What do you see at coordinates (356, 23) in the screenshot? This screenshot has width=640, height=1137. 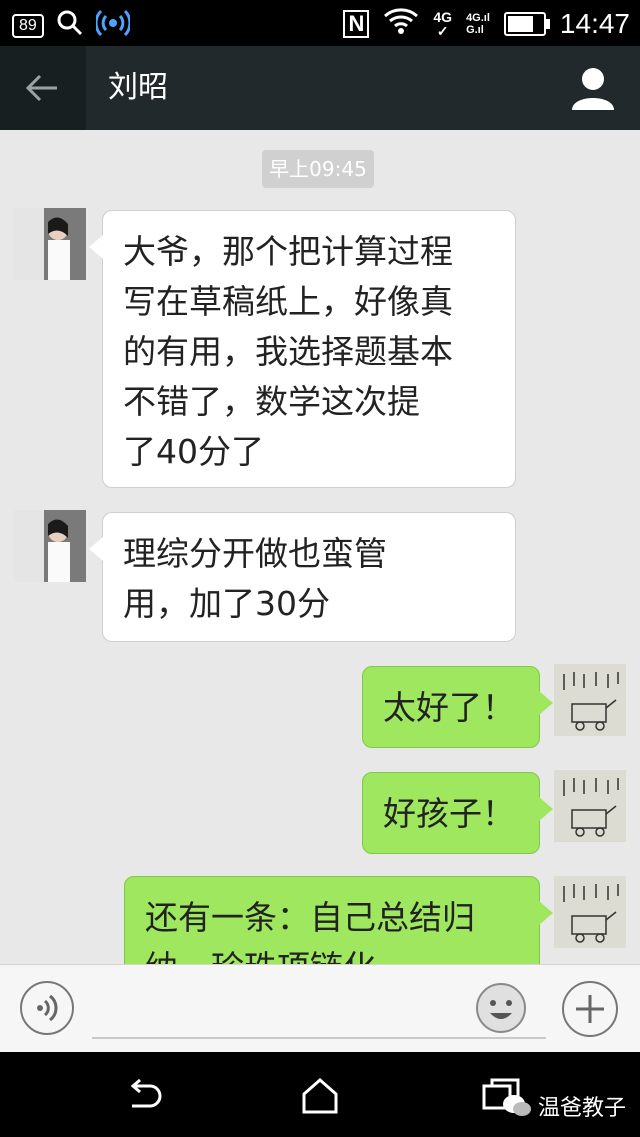 I see `nfc-icon: N` at bounding box center [356, 23].